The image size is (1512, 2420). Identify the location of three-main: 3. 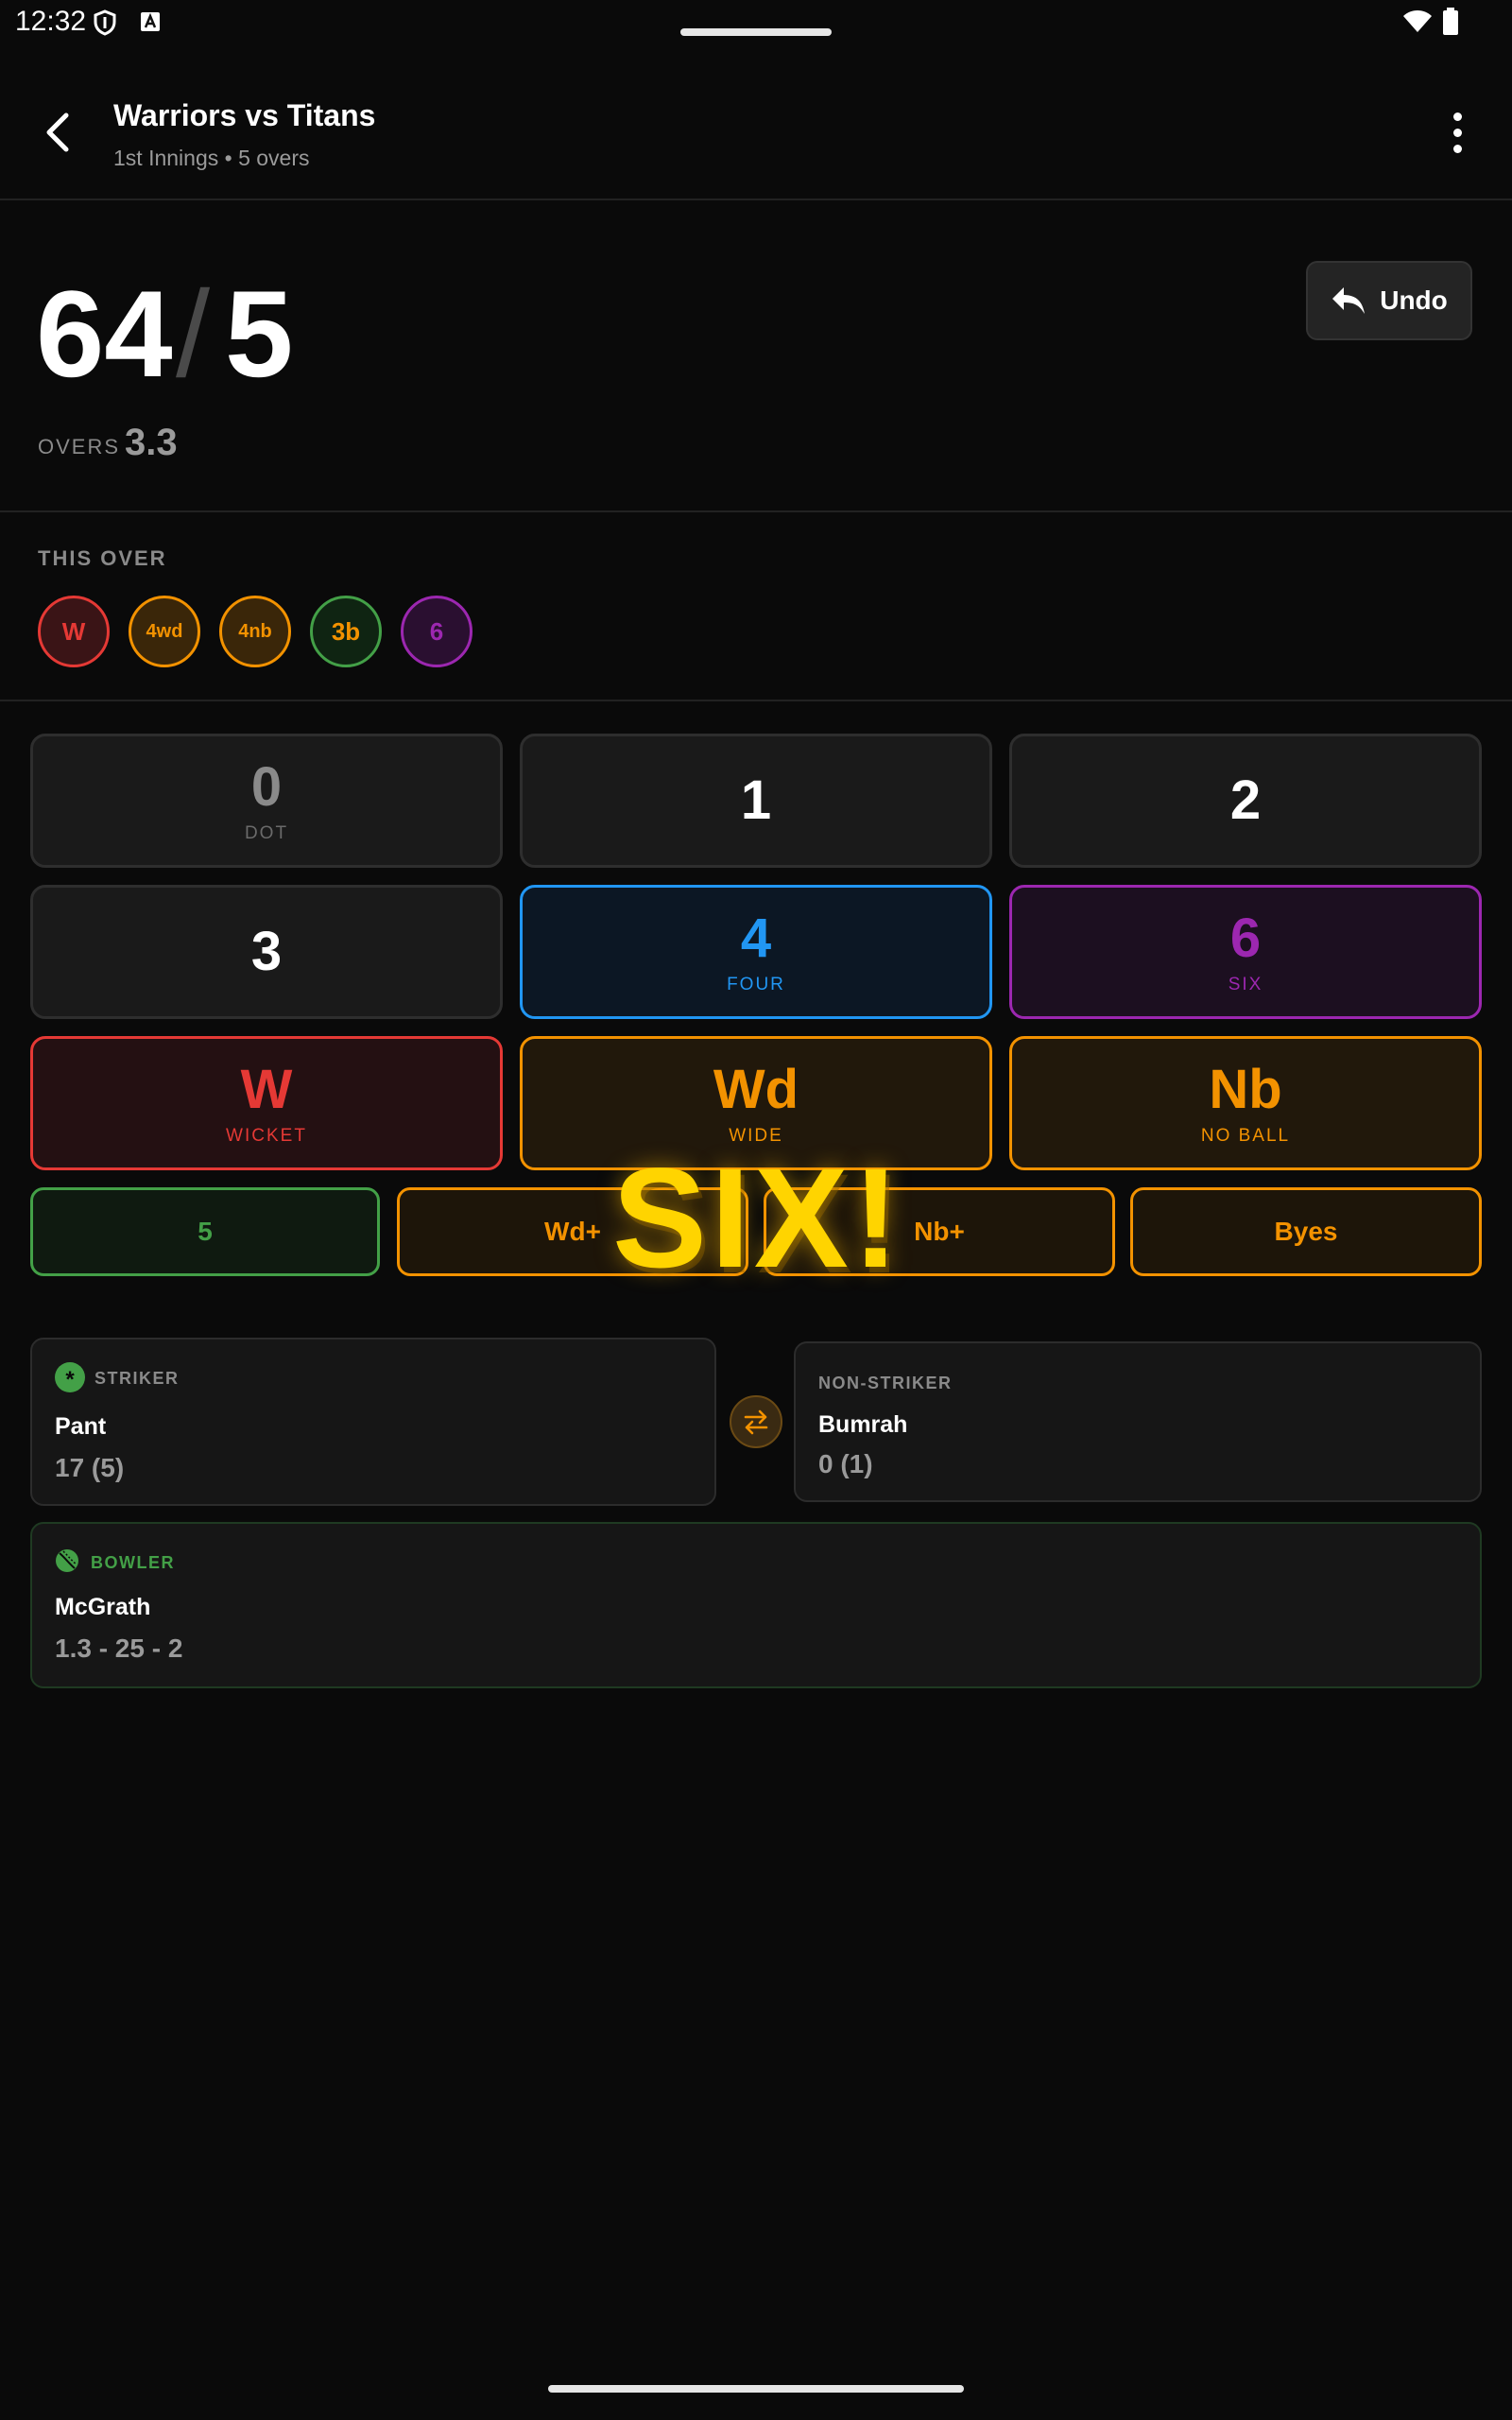
(266, 952).